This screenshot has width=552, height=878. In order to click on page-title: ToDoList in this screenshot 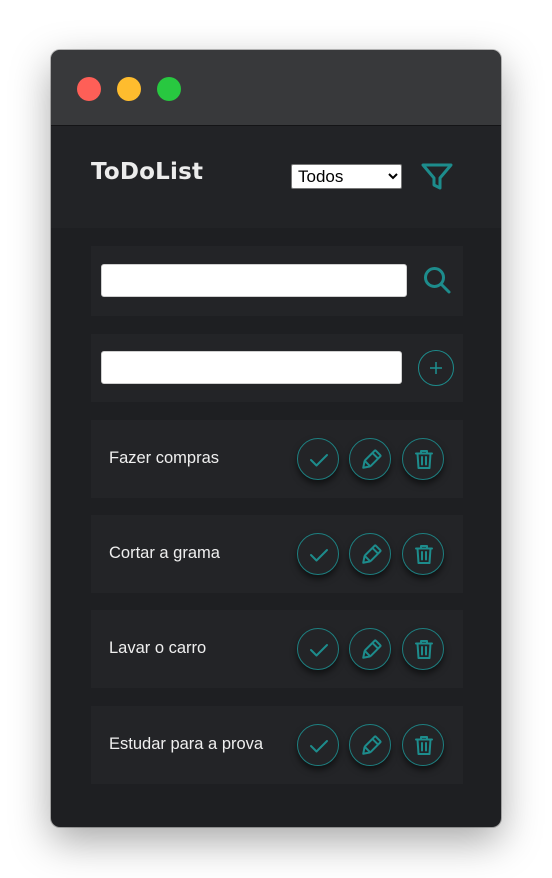, I will do `click(147, 172)`.